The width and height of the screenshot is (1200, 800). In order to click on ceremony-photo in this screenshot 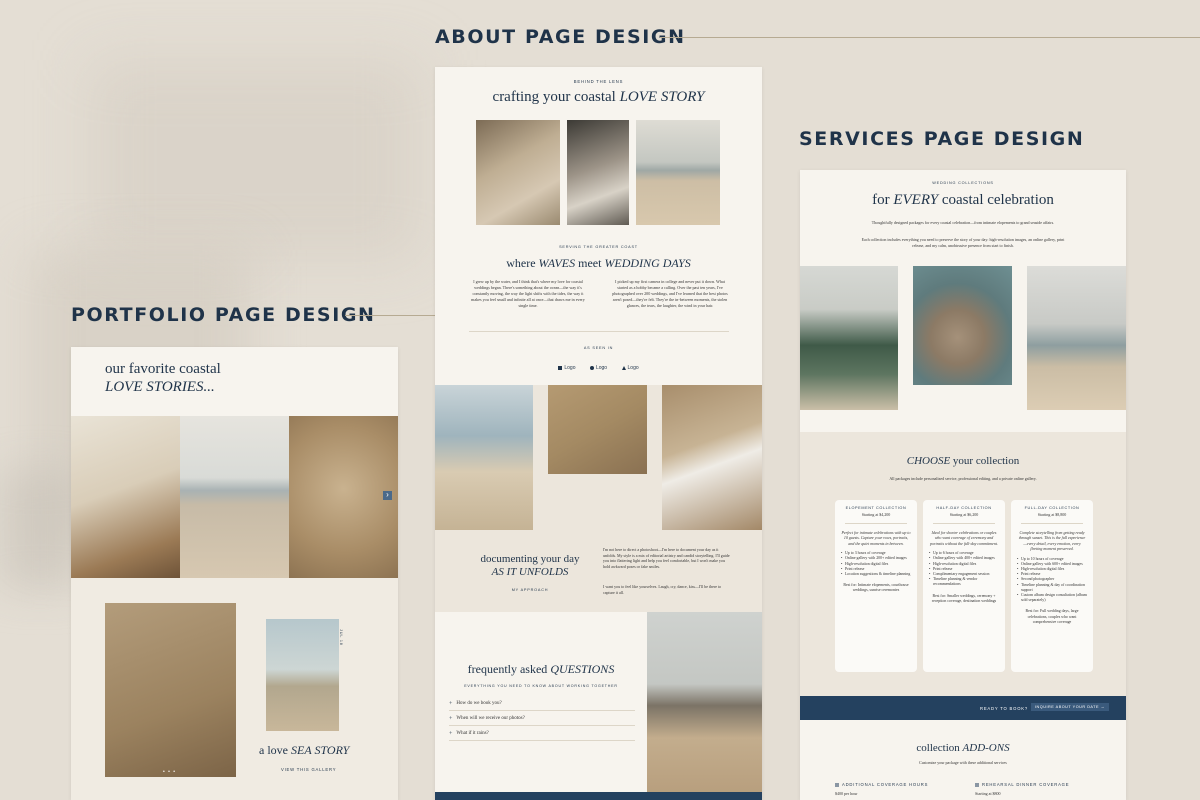, I will do `click(704, 702)`.